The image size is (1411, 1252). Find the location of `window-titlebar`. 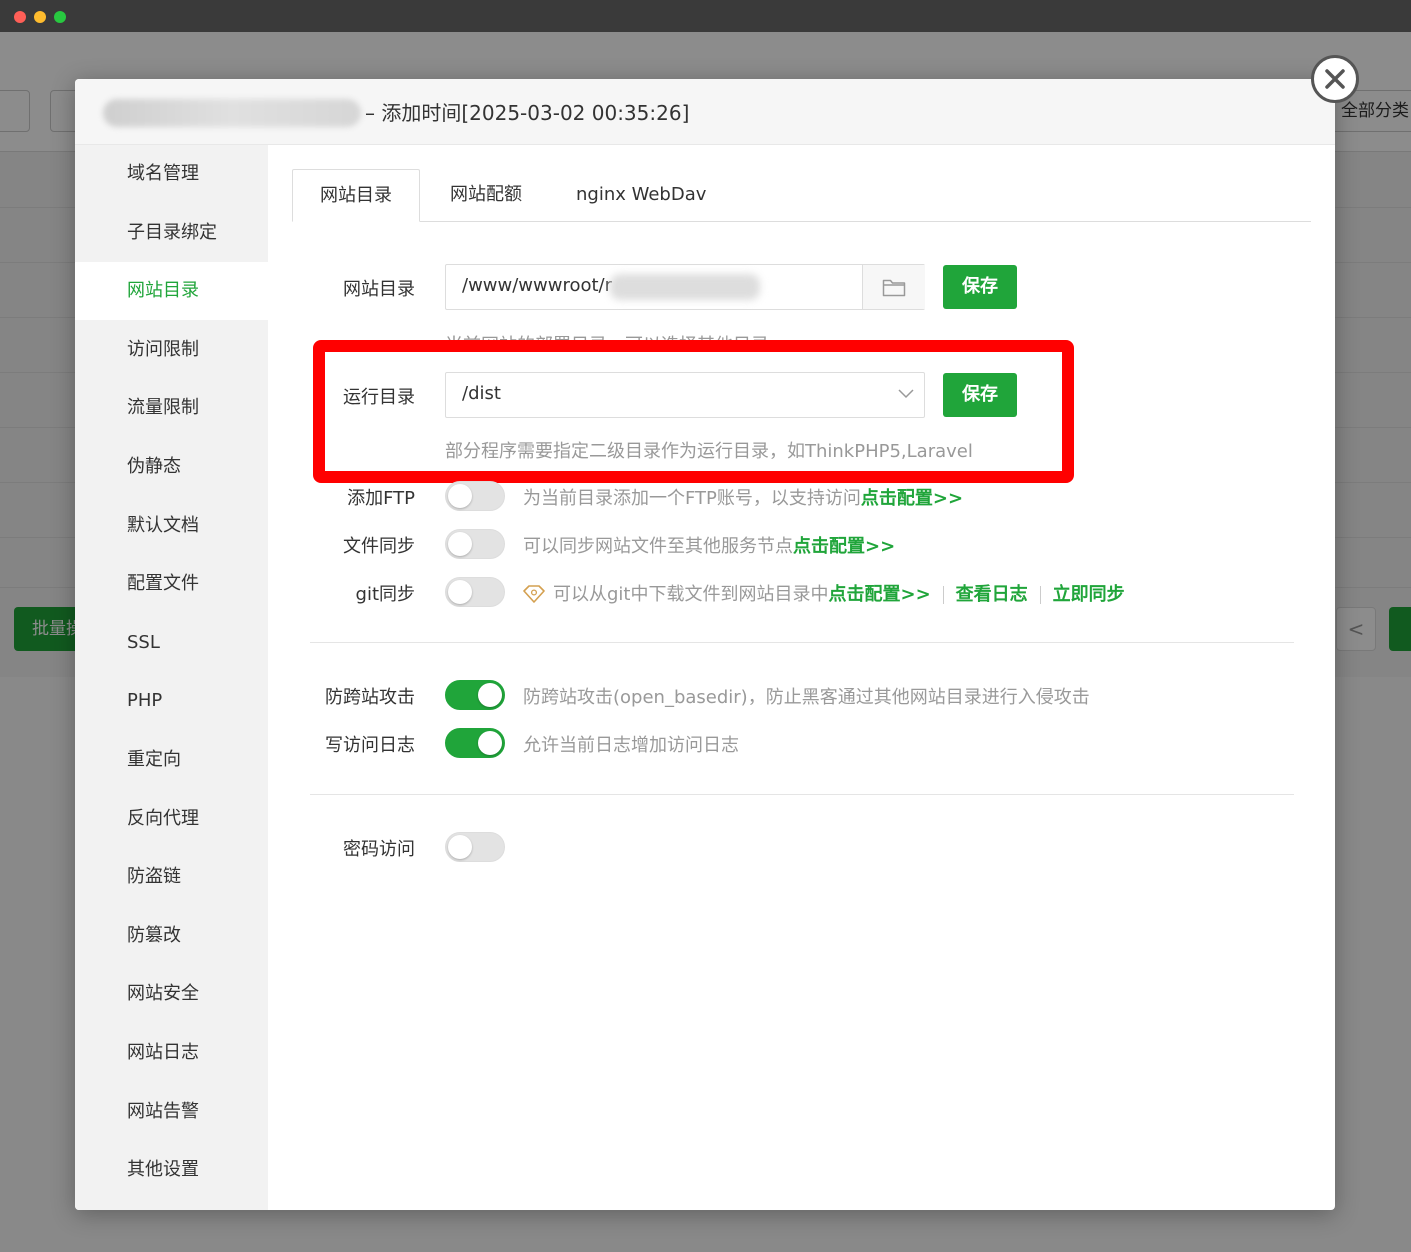

window-titlebar is located at coordinates (705, 16).